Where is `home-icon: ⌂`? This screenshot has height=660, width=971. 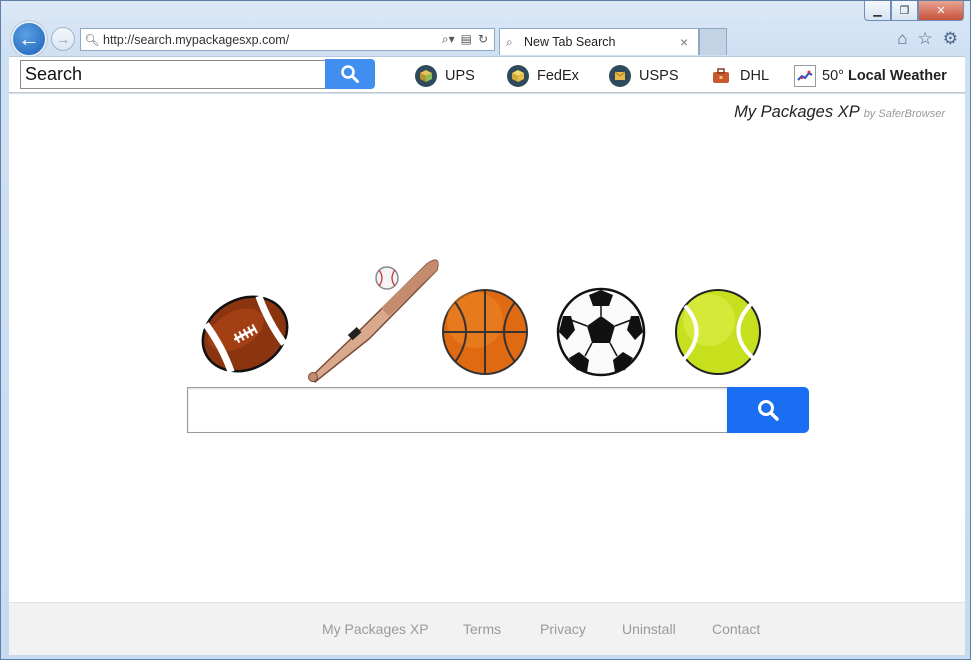 home-icon: ⌂ is located at coordinates (902, 39).